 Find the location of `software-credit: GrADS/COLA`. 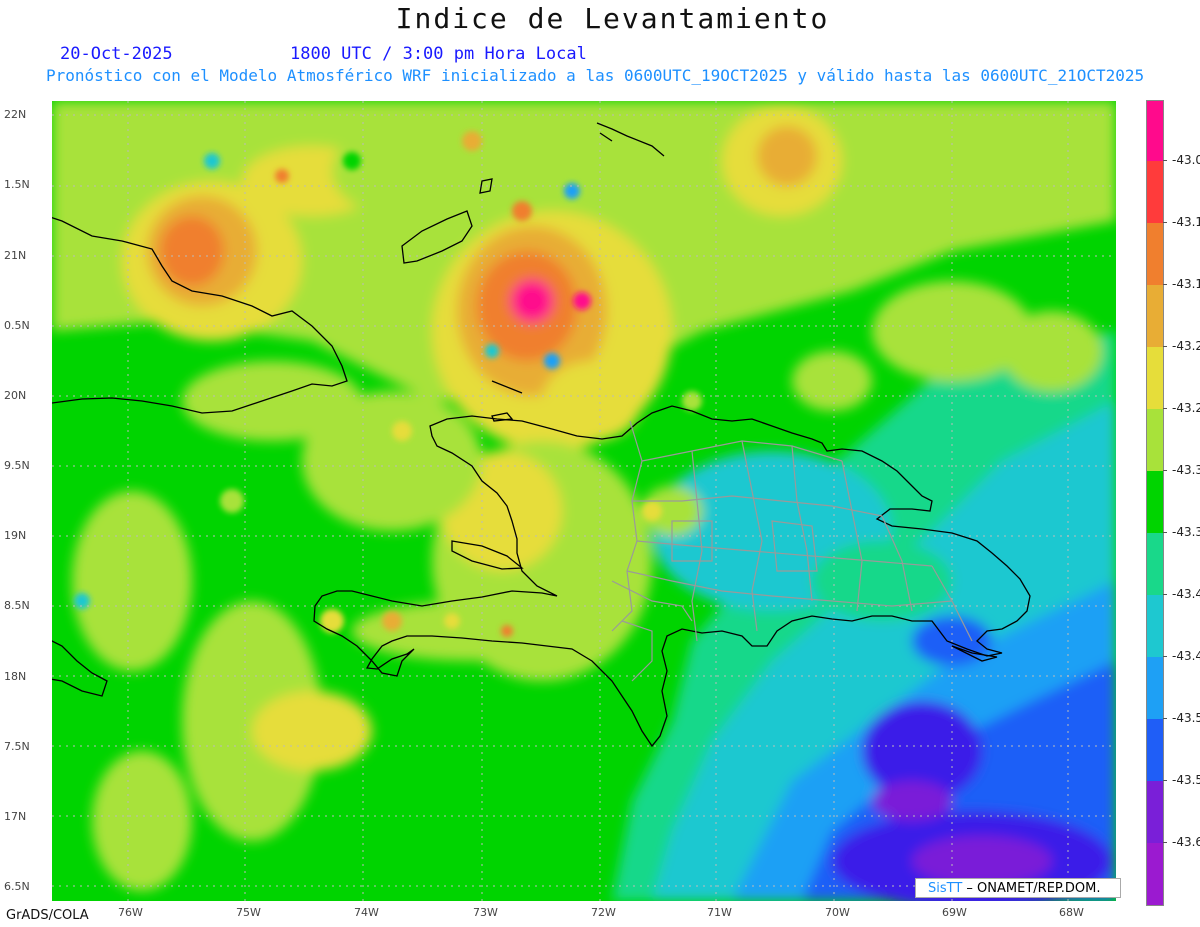

software-credit: GrADS/COLA is located at coordinates (47, 915).